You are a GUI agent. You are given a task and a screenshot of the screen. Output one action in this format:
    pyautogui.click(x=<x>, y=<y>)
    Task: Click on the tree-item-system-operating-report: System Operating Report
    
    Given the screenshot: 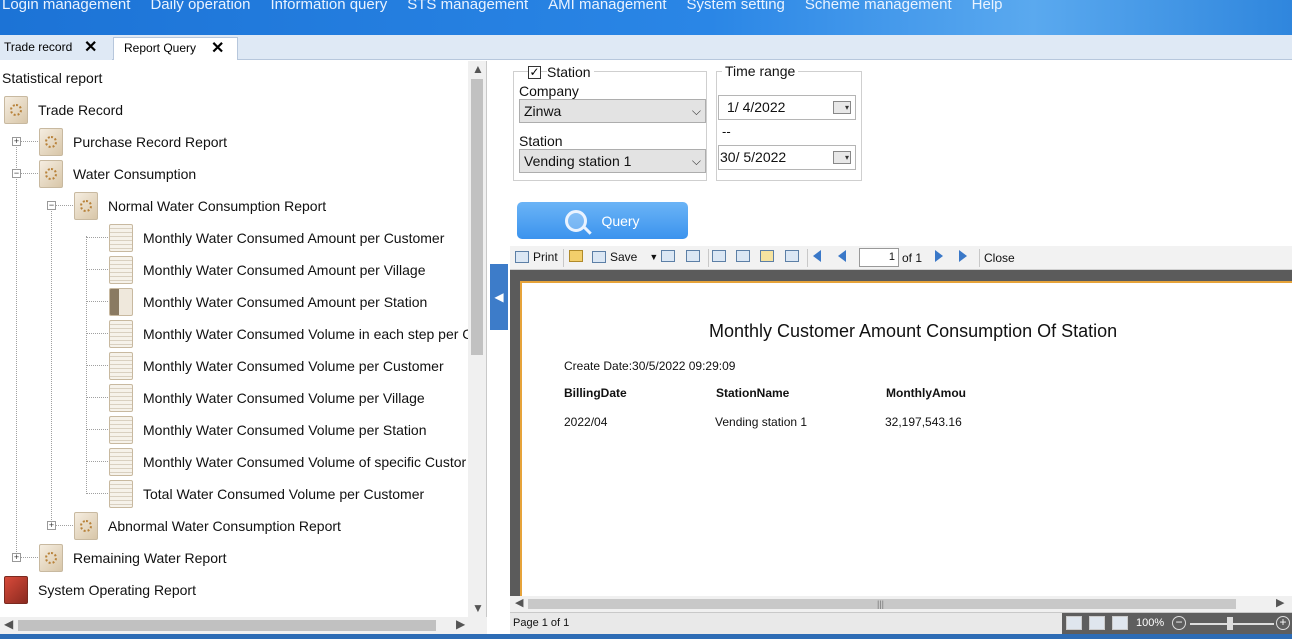 What is the action you would take?
    pyautogui.click(x=100, y=590)
    